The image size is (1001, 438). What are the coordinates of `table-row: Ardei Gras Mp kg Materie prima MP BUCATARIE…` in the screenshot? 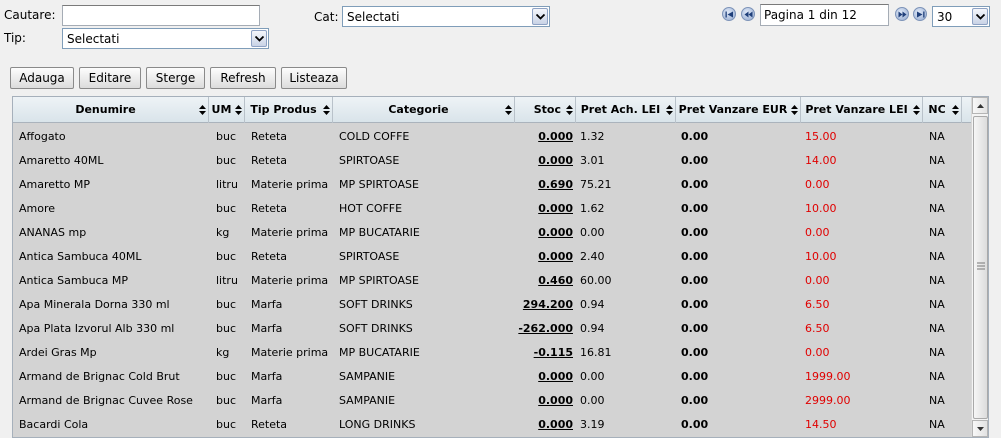 It's located at (487, 352).